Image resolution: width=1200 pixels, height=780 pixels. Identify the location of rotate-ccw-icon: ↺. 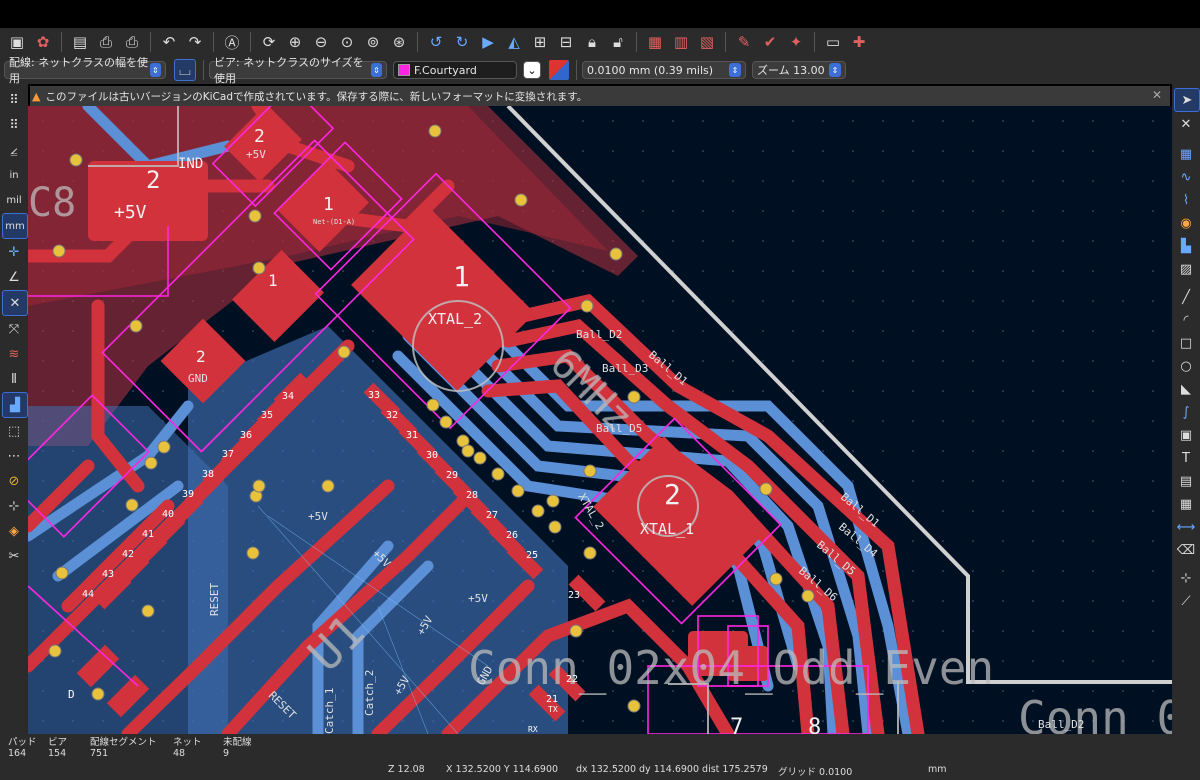
(436, 42).